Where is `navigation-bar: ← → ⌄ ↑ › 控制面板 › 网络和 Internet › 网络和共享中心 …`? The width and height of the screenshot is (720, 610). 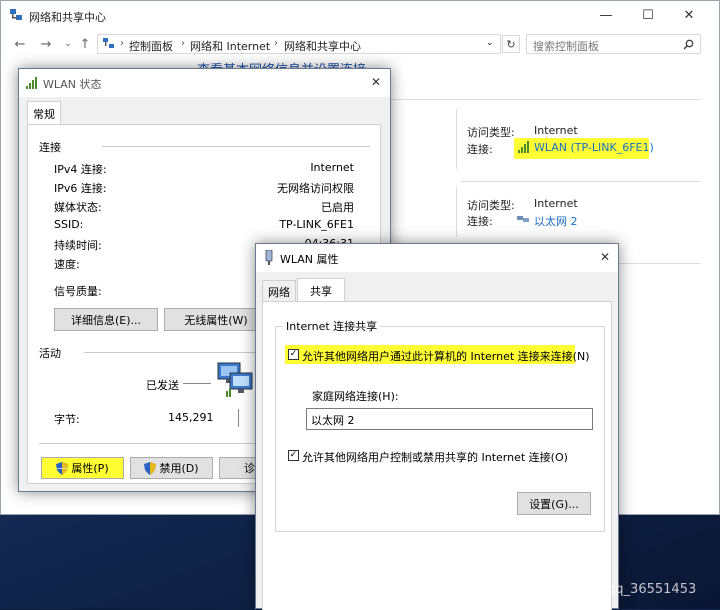
navigation-bar: ← → ⌄ ↑ › 控制面板 › 网络和 Internet › 网络和共享中心 … is located at coordinates (360, 44).